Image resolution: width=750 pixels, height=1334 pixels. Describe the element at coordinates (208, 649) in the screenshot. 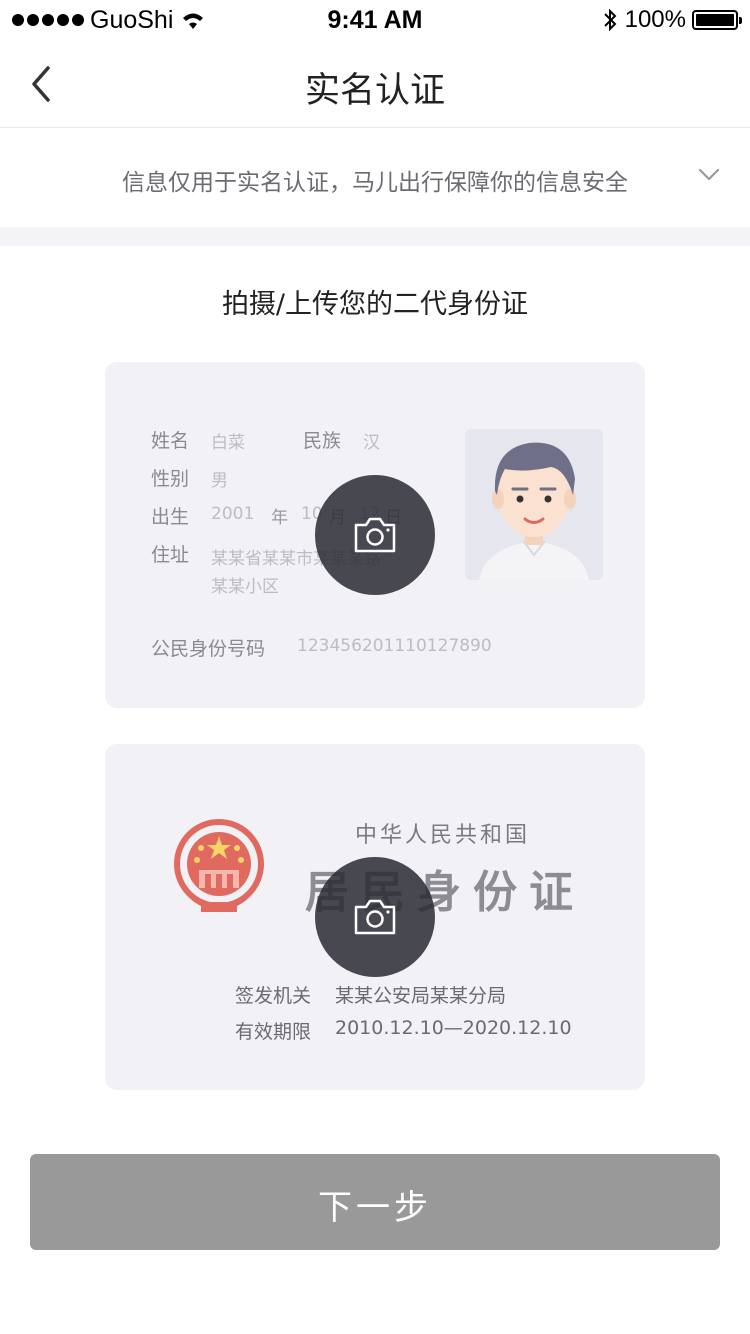

I see `id-number-label: 公民身份号码` at that location.